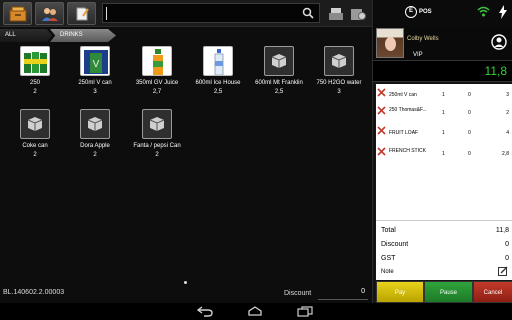 The image size is (512, 320). Describe the element at coordinates (308, 13) in the screenshot. I see `search-icon` at that location.